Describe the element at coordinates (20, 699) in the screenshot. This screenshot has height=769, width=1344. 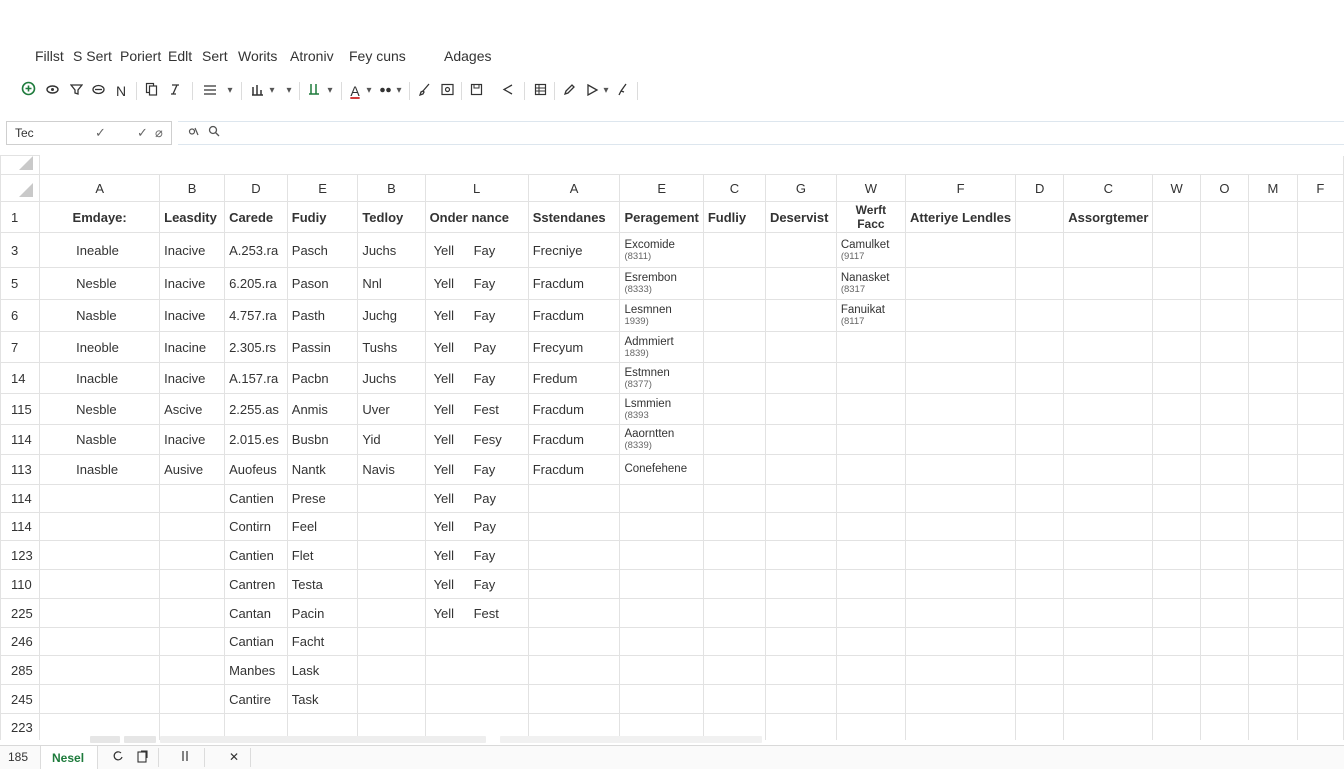
I see `row-number: 245` at that location.